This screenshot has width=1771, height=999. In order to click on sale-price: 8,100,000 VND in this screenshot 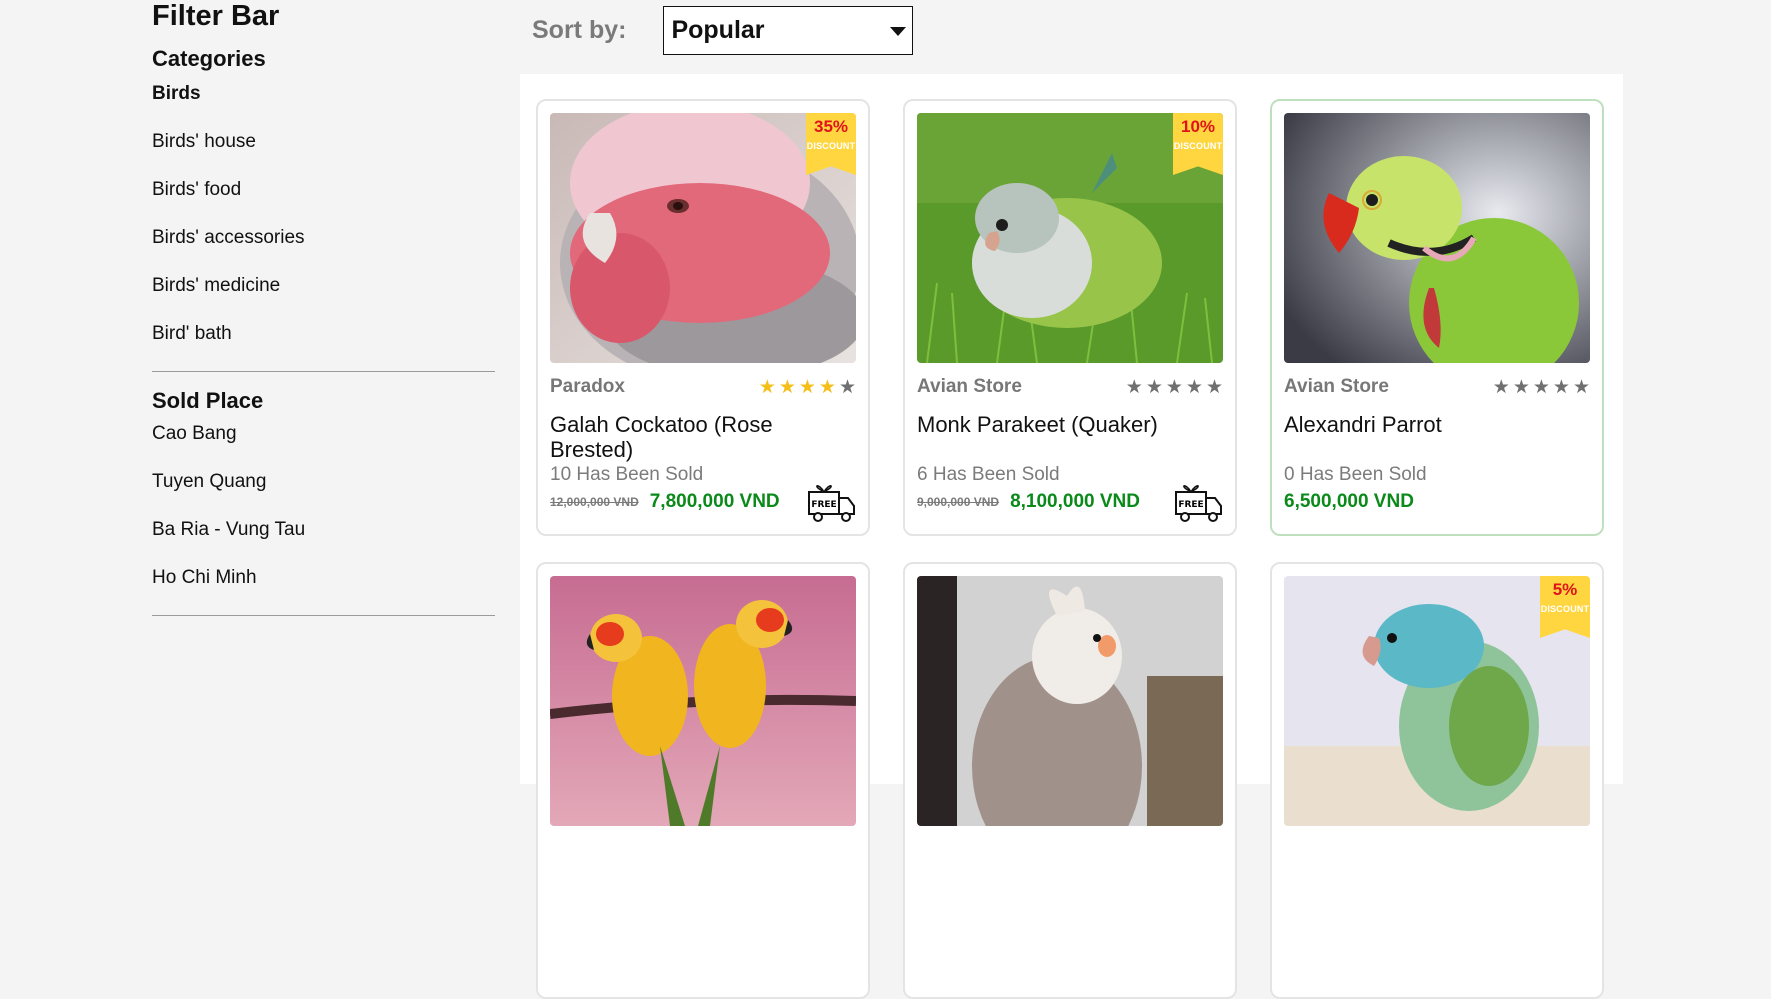, I will do `click(1075, 501)`.